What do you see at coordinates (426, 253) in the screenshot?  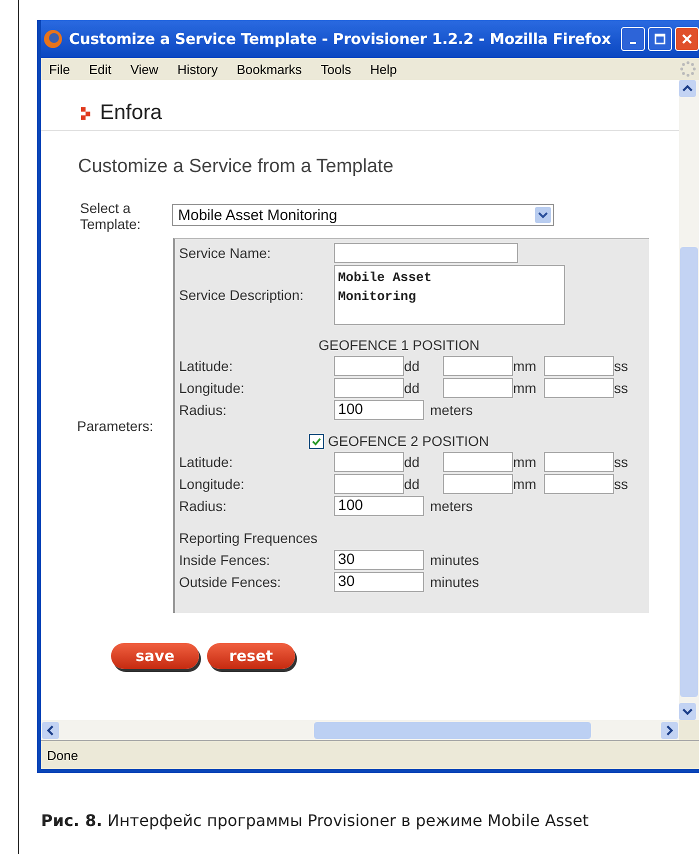 I see `service-name-field` at bounding box center [426, 253].